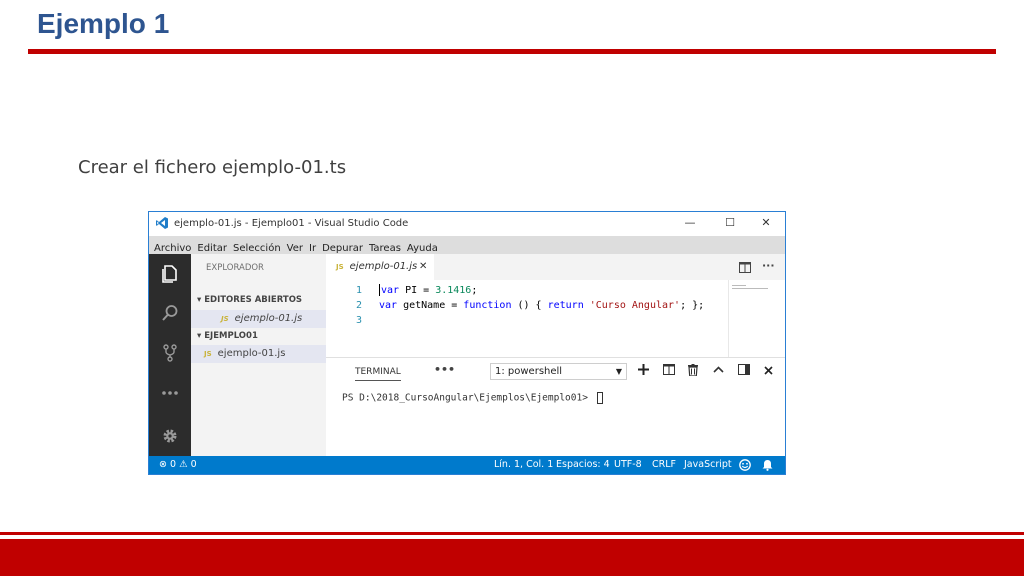 Image resolution: width=1024 pixels, height=576 pixels. What do you see at coordinates (745, 465) in the screenshot?
I see `smiley-feedback-icon` at bounding box center [745, 465].